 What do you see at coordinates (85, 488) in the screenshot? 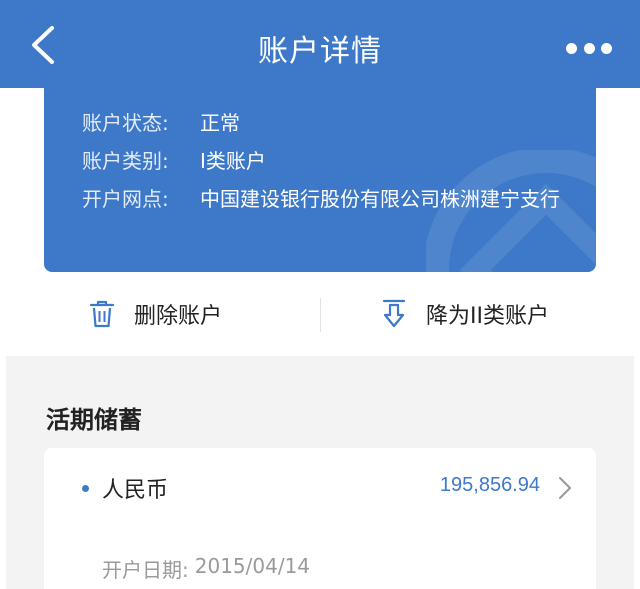
I see `bullet-dot-icon` at bounding box center [85, 488].